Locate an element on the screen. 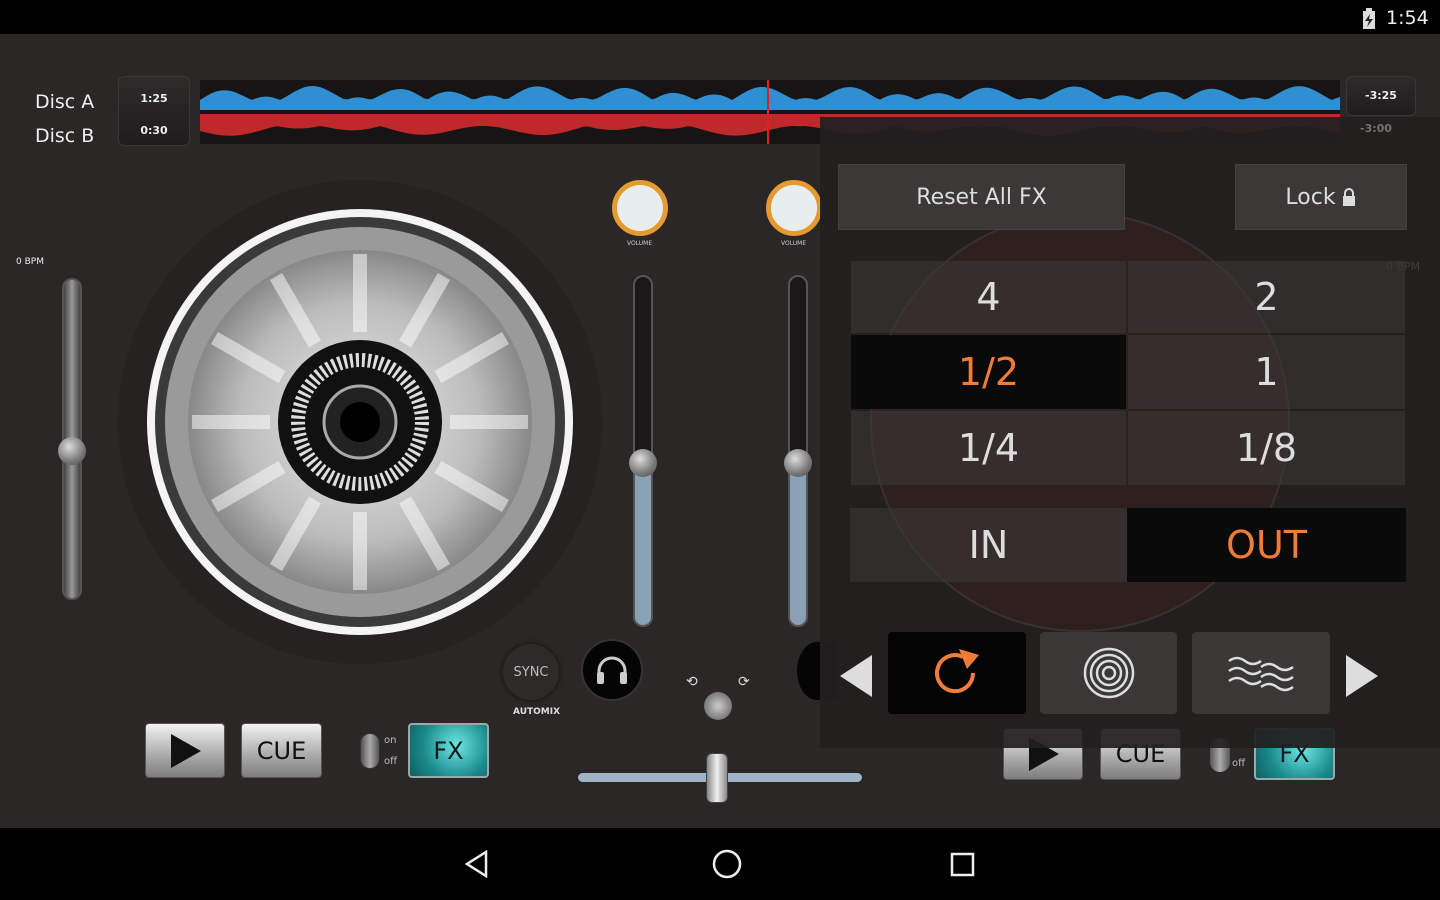 This screenshot has height=900, width=1440. disc-b-elapsed: 0:30 is located at coordinates (154, 130).